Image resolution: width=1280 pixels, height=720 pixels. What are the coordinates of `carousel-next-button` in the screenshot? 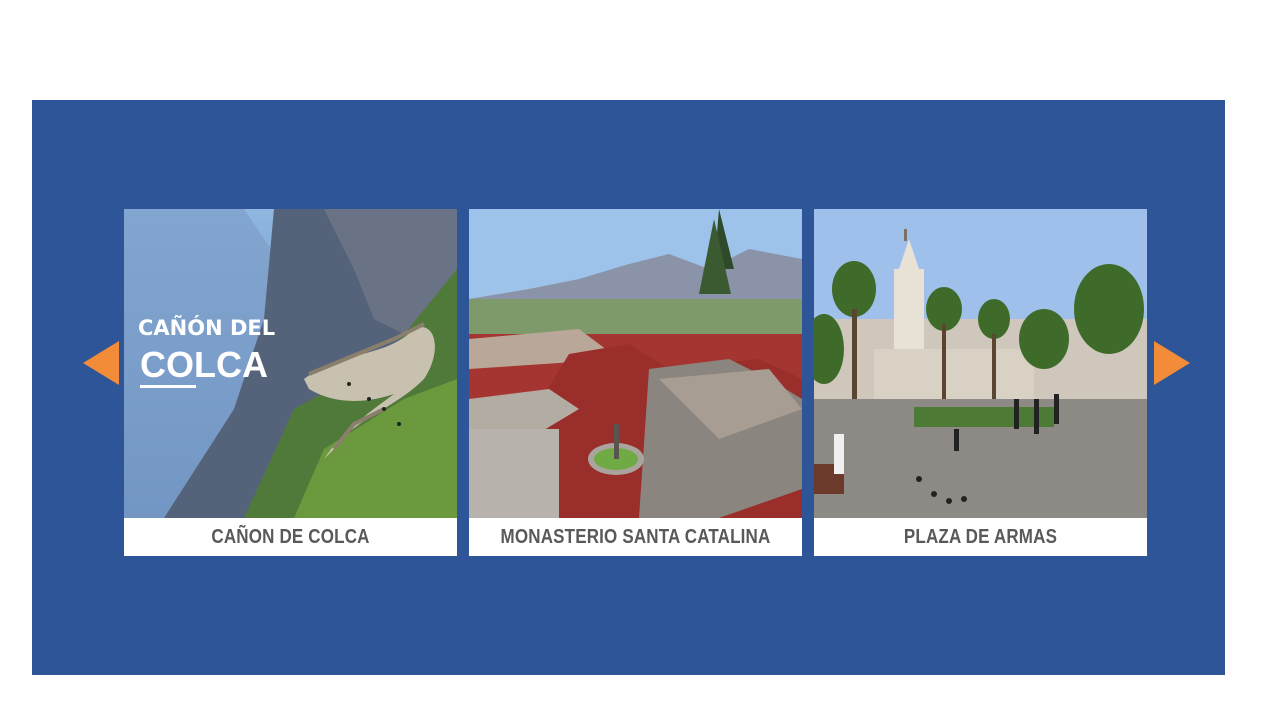 It's located at (1172, 363).